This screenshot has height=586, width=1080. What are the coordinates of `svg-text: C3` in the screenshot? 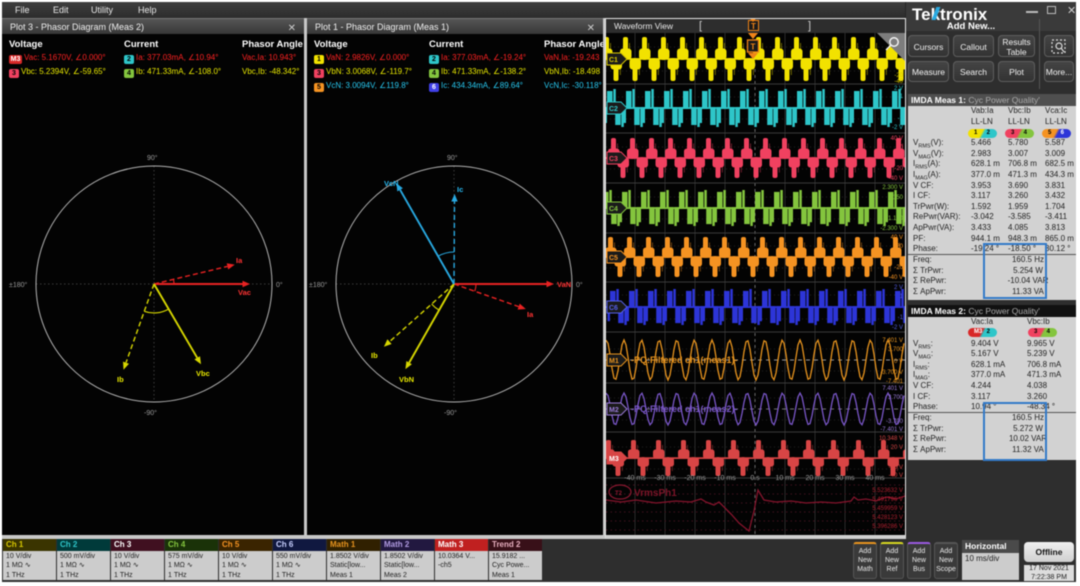 It's located at (613, 159).